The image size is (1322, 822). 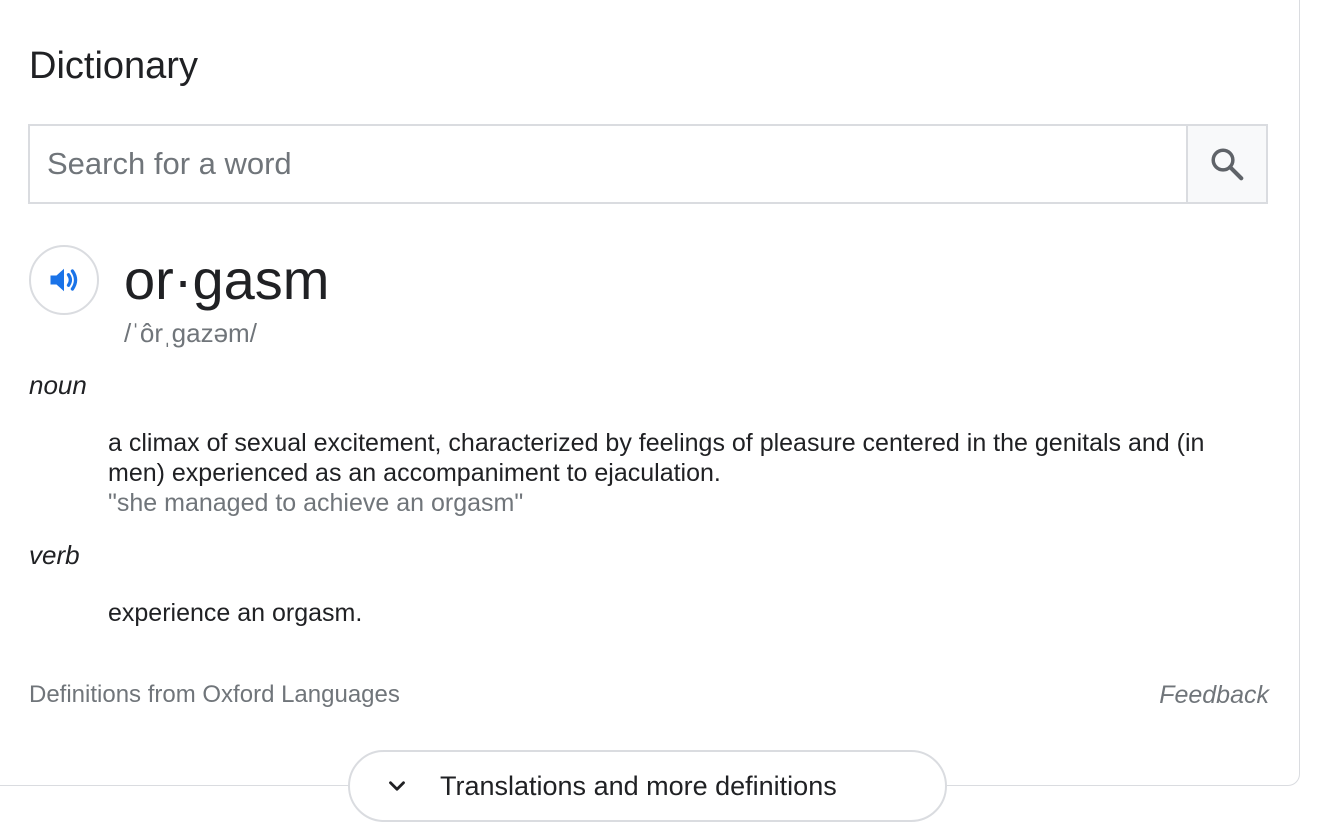 I want to click on search-box, so click(x=648, y=164).